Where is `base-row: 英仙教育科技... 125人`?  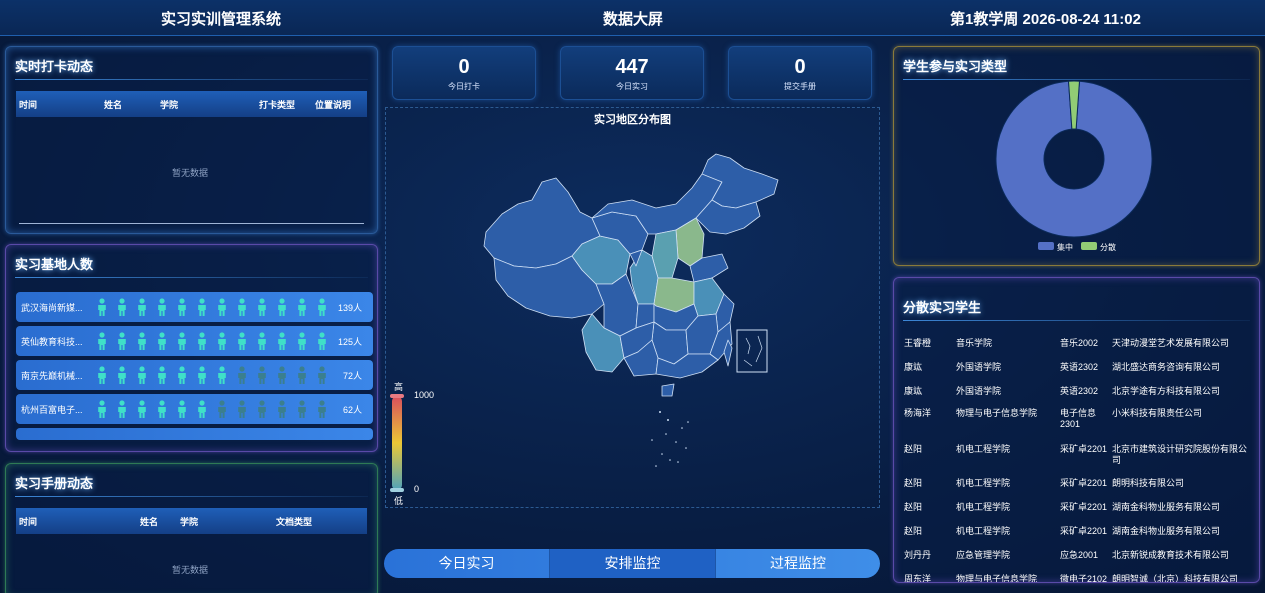 base-row: 英仙教育科技... 125人 is located at coordinates (194, 341).